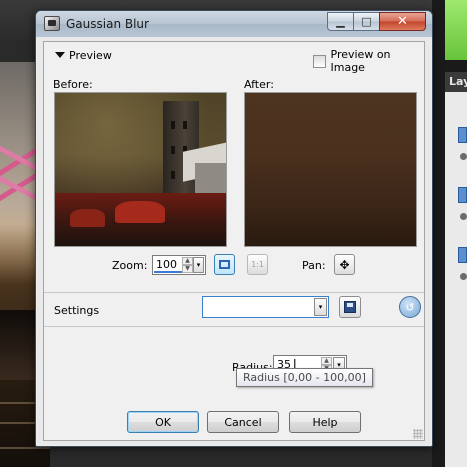 The height and width of the screenshot is (467, 467). What do you see at coordinates (304, 377) in the screenshot?
I see `radius-tooltip: Radius [0,00 - 100,00]` at bounding box center [304, 377].